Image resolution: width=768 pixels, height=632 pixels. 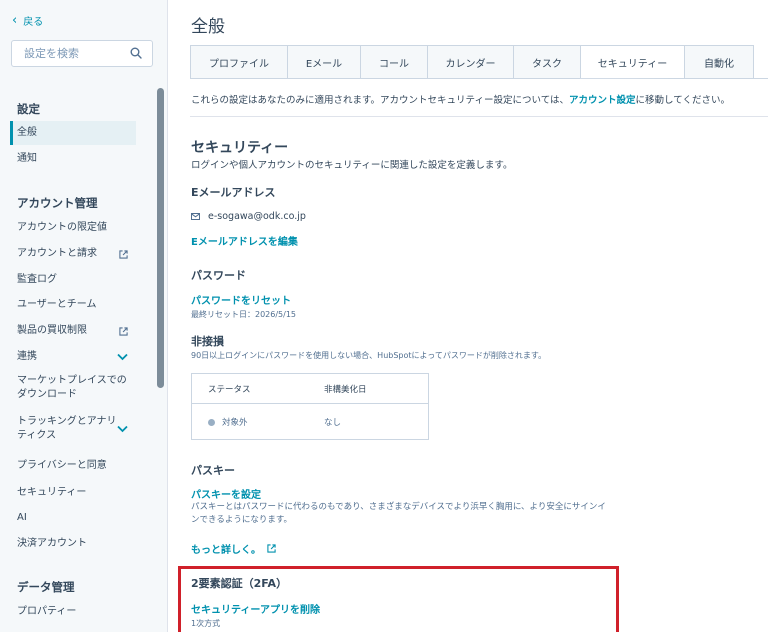 I want to click on sidebar-item-security: セキュリティー, so click(x=73, y=493).